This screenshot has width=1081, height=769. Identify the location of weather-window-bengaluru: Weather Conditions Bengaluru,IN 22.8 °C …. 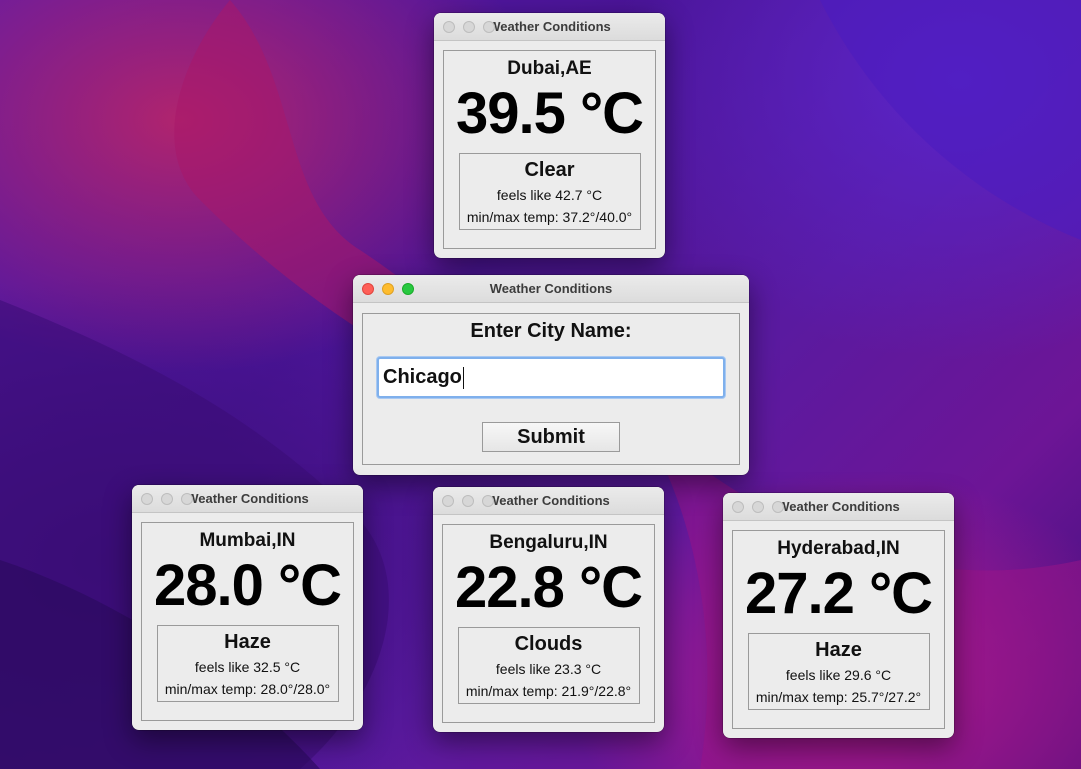
(548, 609).